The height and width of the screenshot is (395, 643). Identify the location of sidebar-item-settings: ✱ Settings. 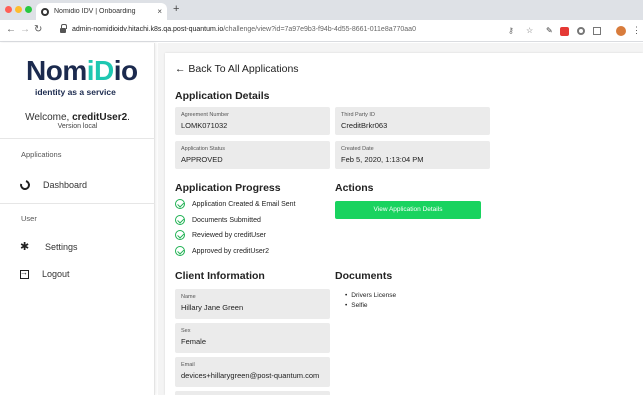
(77, 247).